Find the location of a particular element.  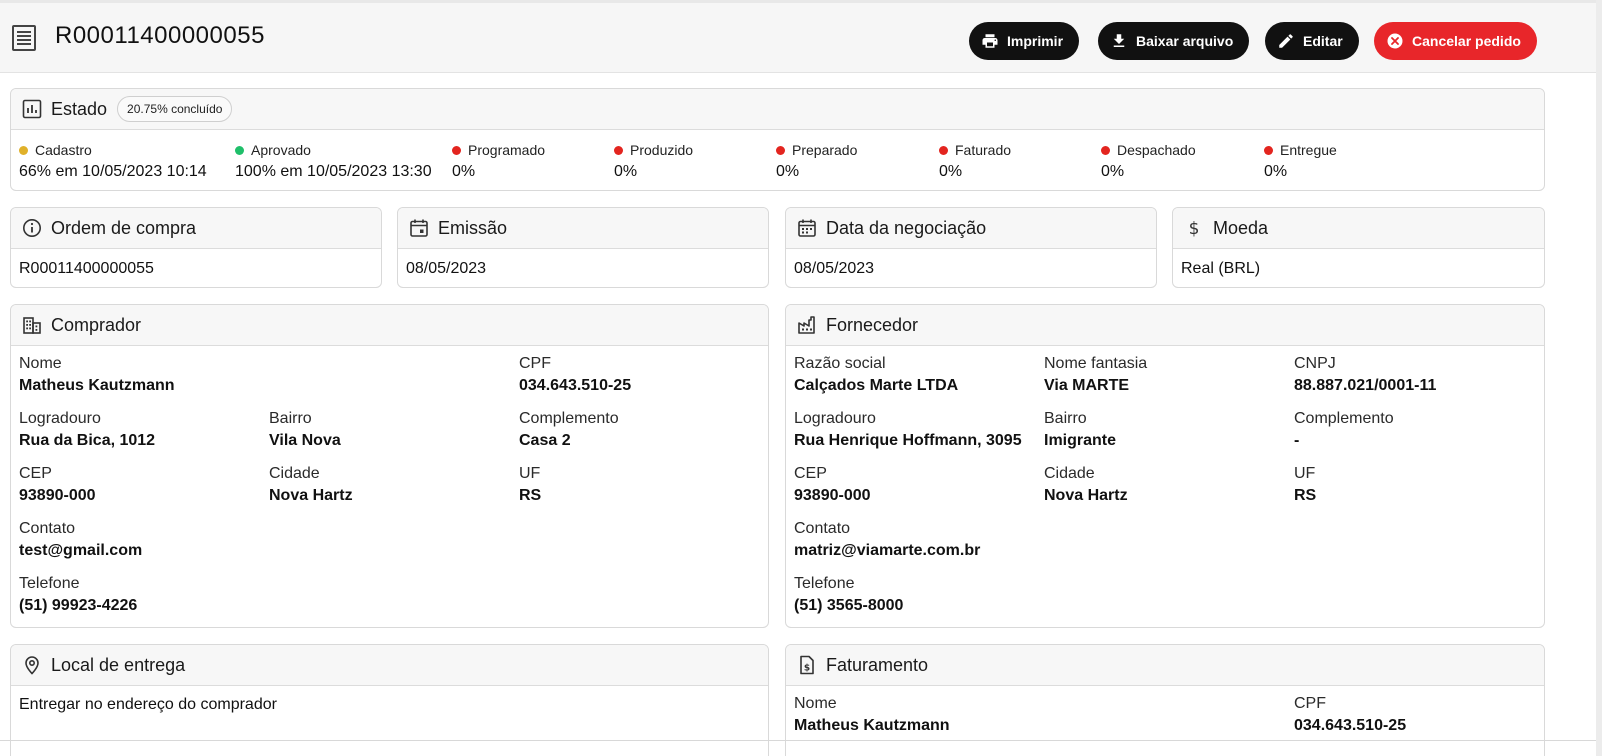

issue-date-card: Emissão 08/05/2023 is located at coordinates (583, 247).